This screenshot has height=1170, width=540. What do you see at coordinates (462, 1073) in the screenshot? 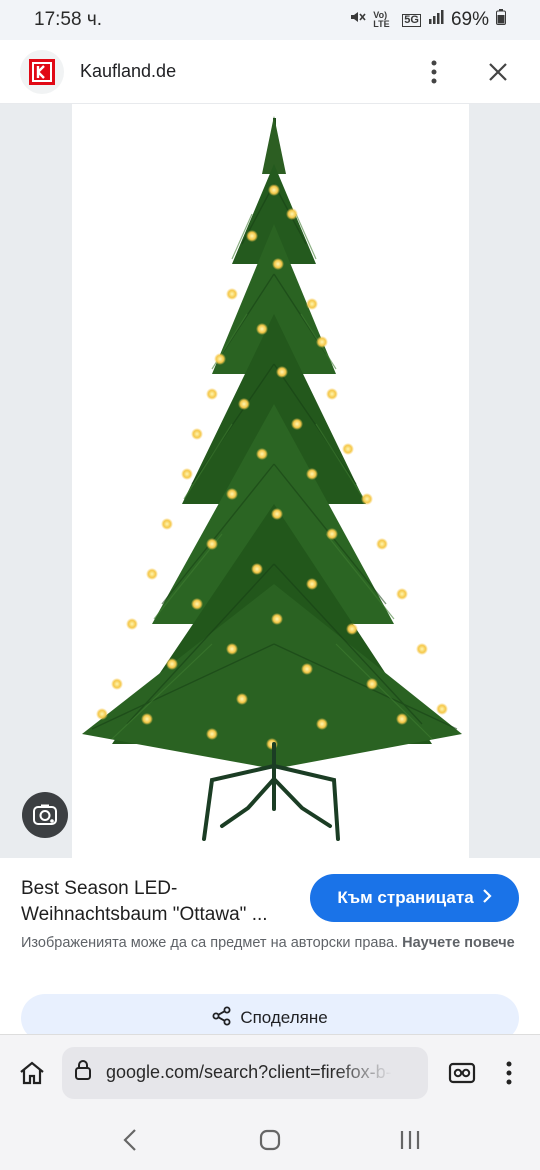
I see `private-tabs-icon` at bounding box center [462, 1073].